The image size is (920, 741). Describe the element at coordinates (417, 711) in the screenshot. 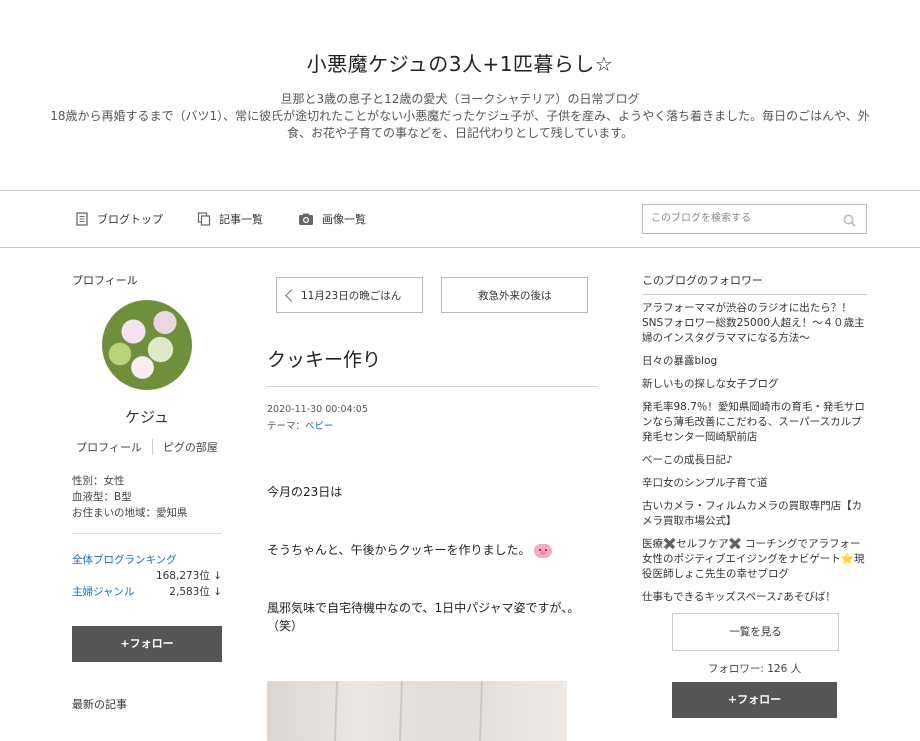

I see `article-photo` at that location.